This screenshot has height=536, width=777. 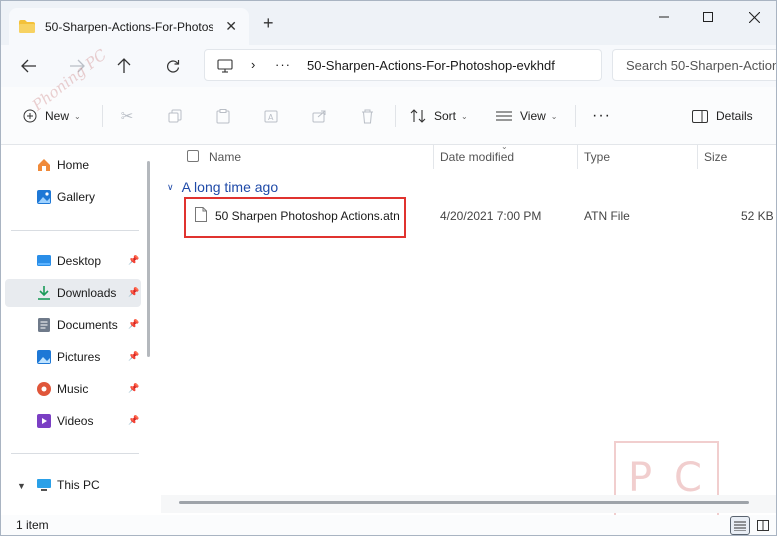 I want to click on share-icon, so click(x=319, y=116).